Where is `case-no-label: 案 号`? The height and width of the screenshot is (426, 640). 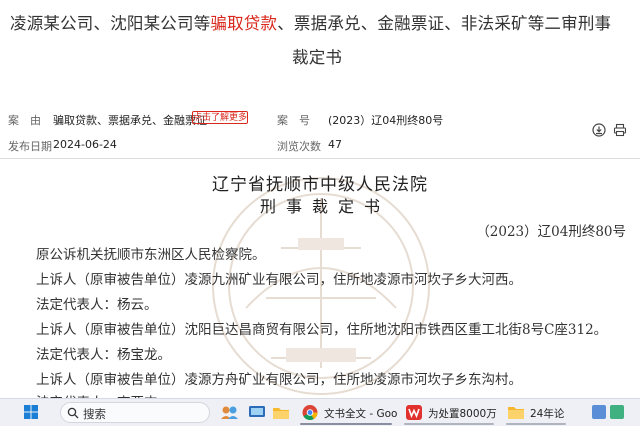 case-no-label: 案 号 is located at coordinates (293, 120).